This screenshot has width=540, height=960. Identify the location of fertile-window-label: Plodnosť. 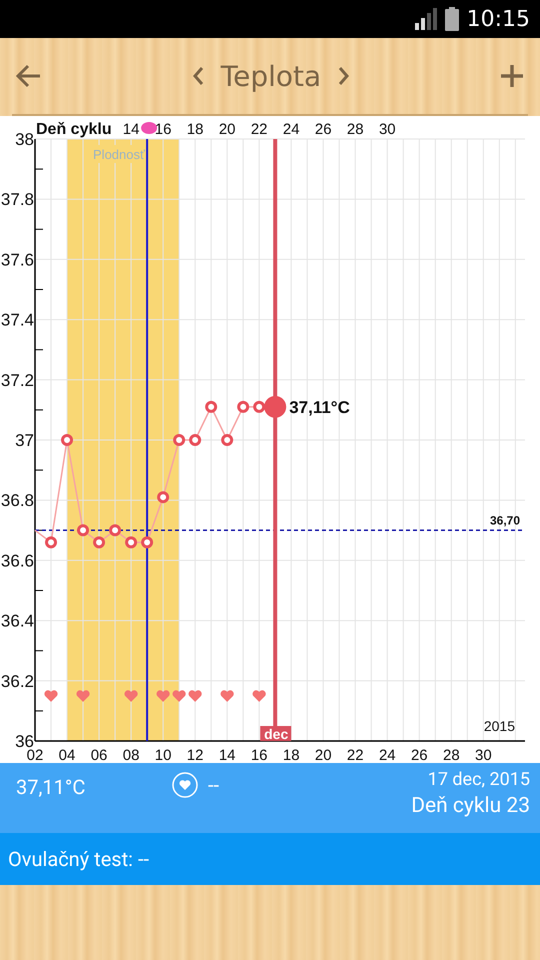
(119, 154).